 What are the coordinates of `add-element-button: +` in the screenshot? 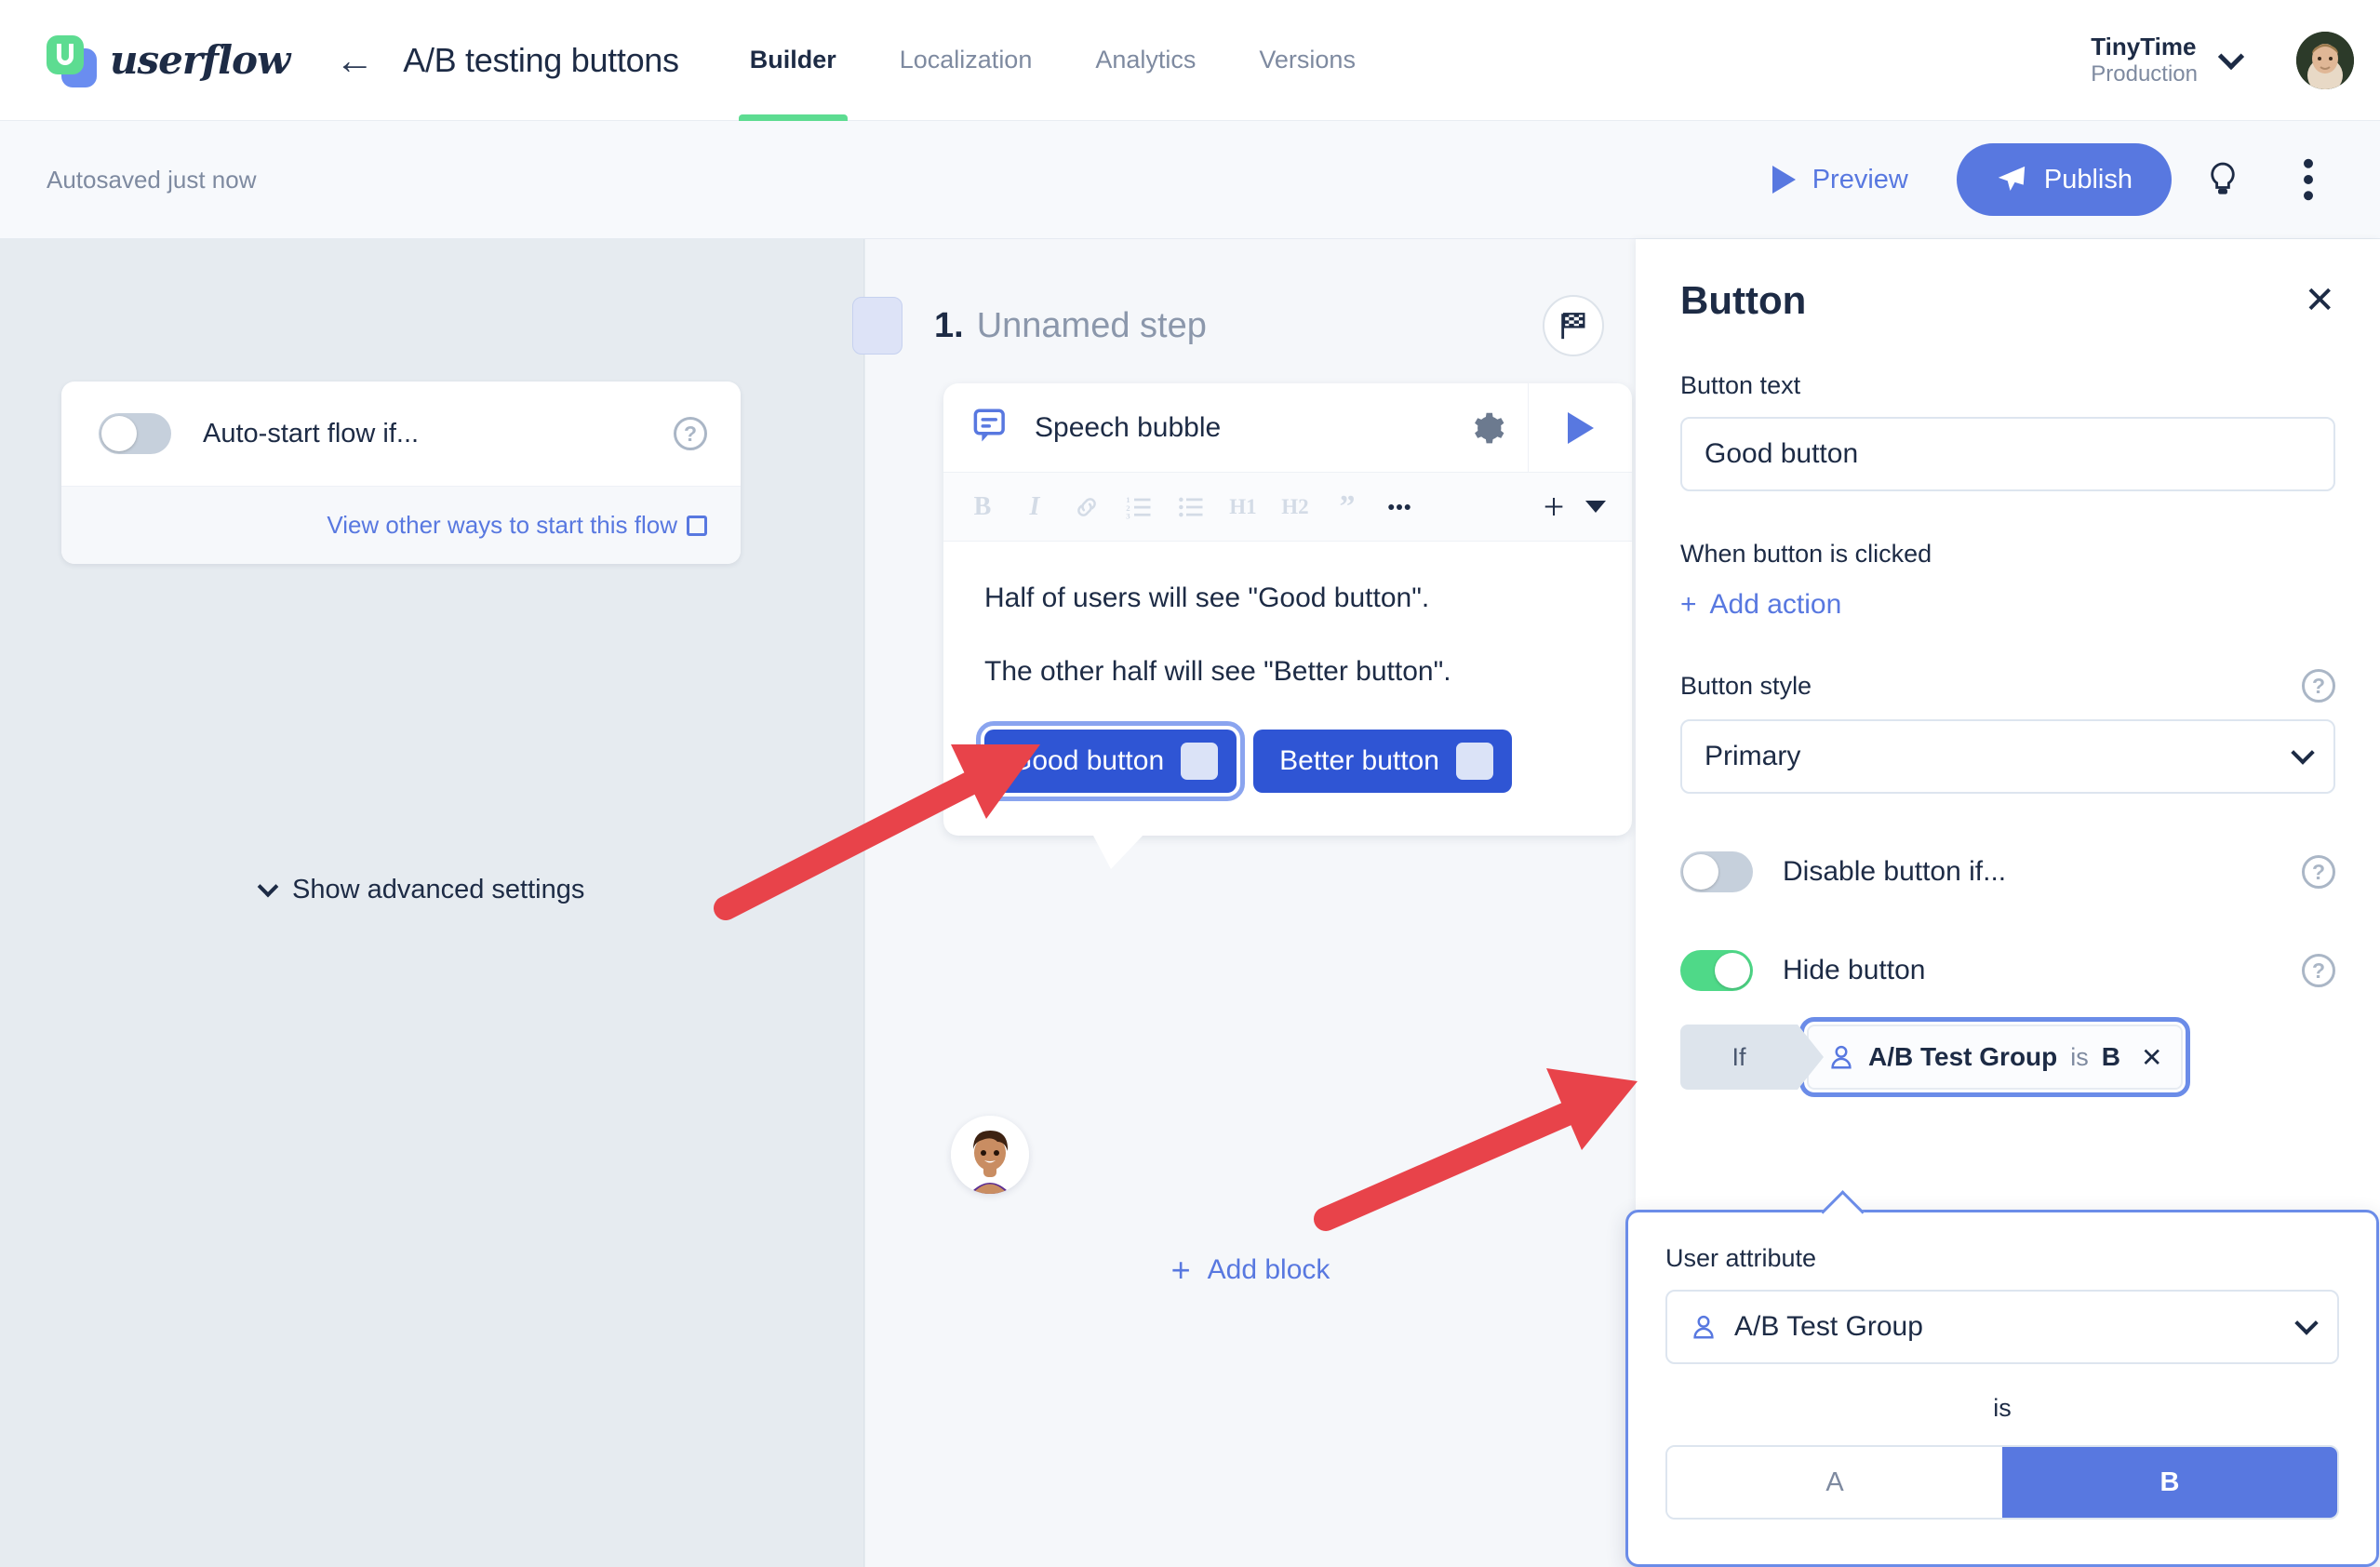 It's located at (1573, 507).